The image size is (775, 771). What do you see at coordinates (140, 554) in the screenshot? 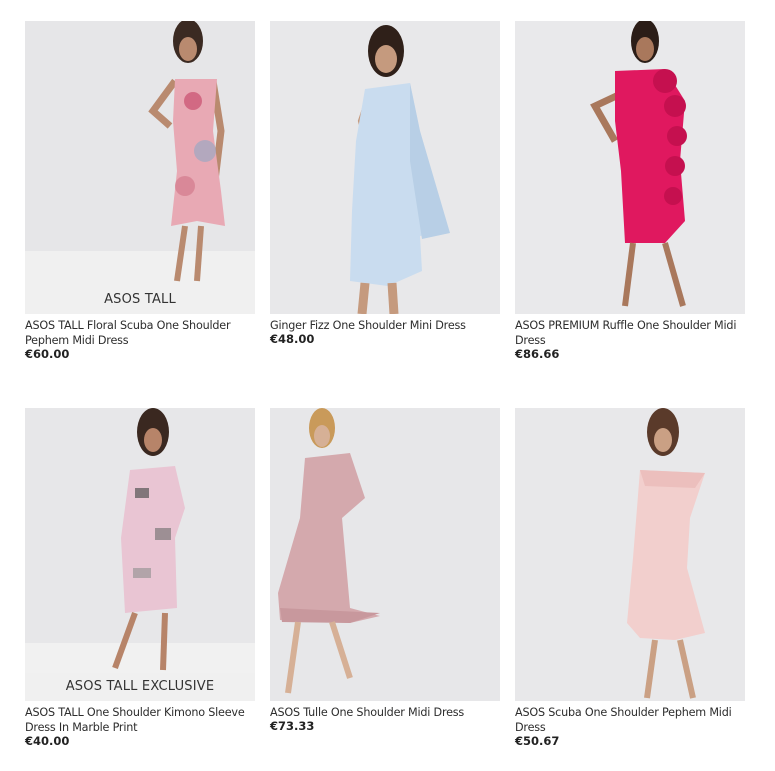
I see `product-image: ASOS TALL EXCLUSIVE` at bounding box center [140, 554].